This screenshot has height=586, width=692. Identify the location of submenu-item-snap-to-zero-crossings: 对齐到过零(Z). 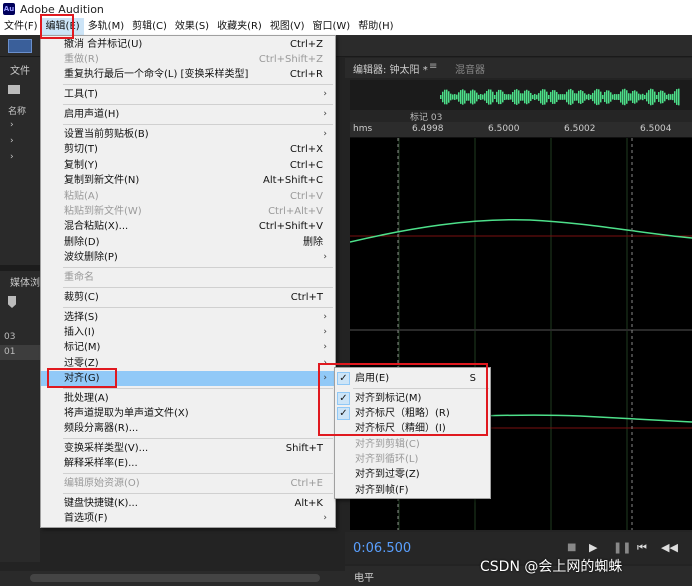
(412, 474).